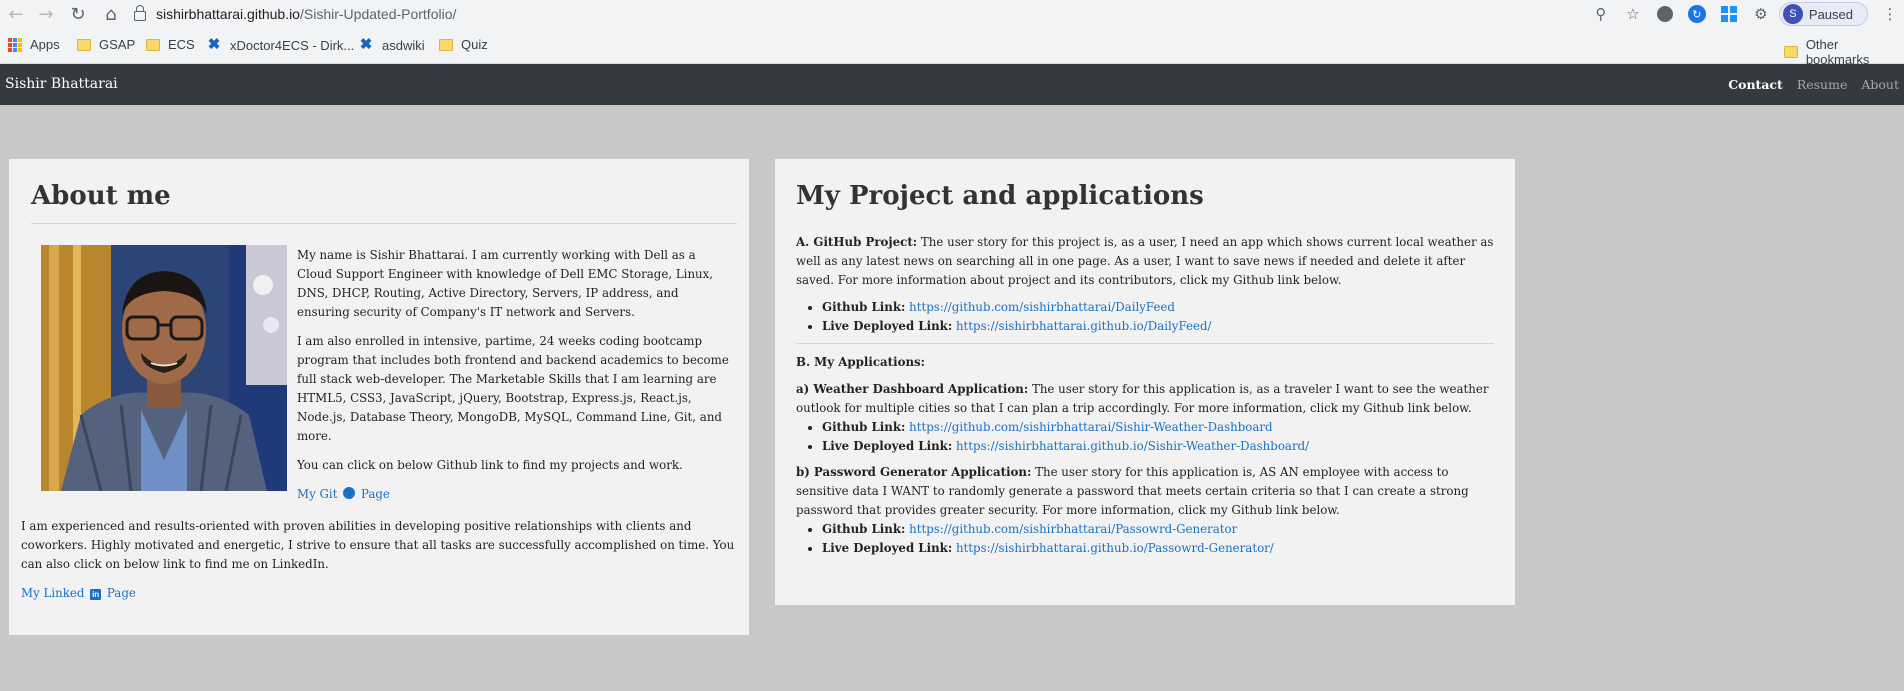  Describe the element at coordinates (1697, 14) in the screenshot. I see `extension-blue-icon: ↻` at that location.